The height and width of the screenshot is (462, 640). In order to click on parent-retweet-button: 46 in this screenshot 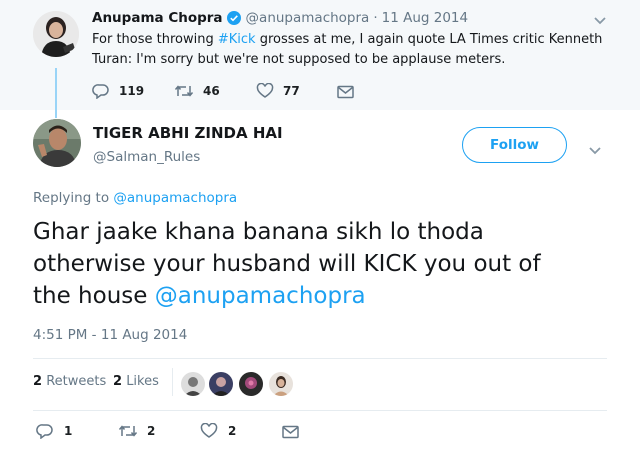, I will do `click(197, 91)`.